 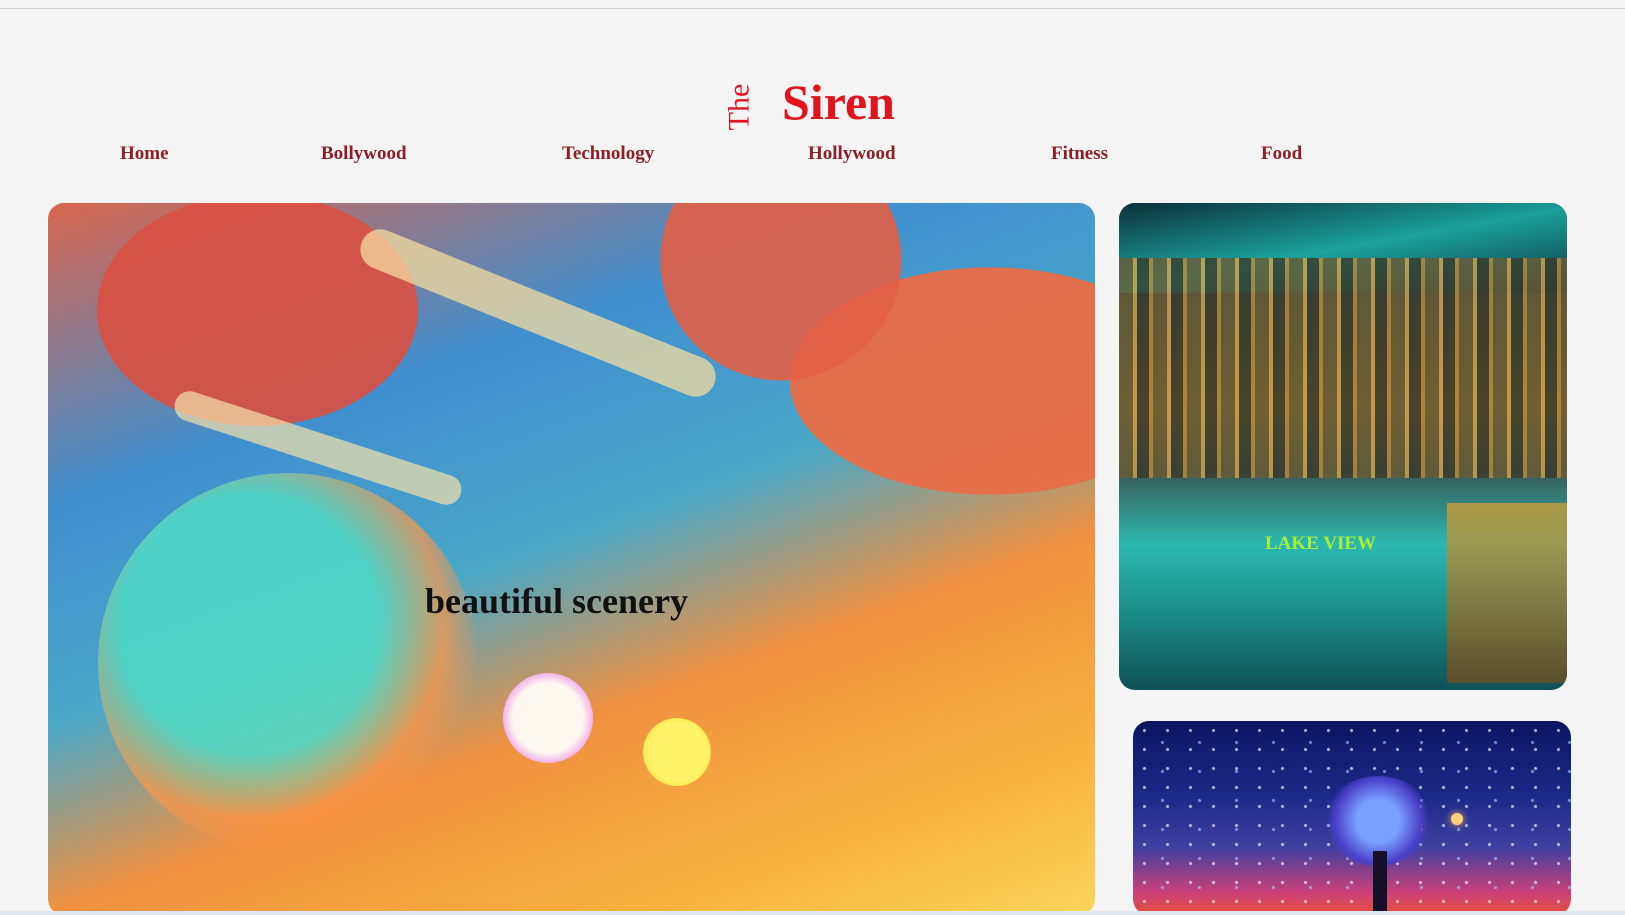 I want to click on nav-fitness: Fitness, so click(x=1079, y=154).